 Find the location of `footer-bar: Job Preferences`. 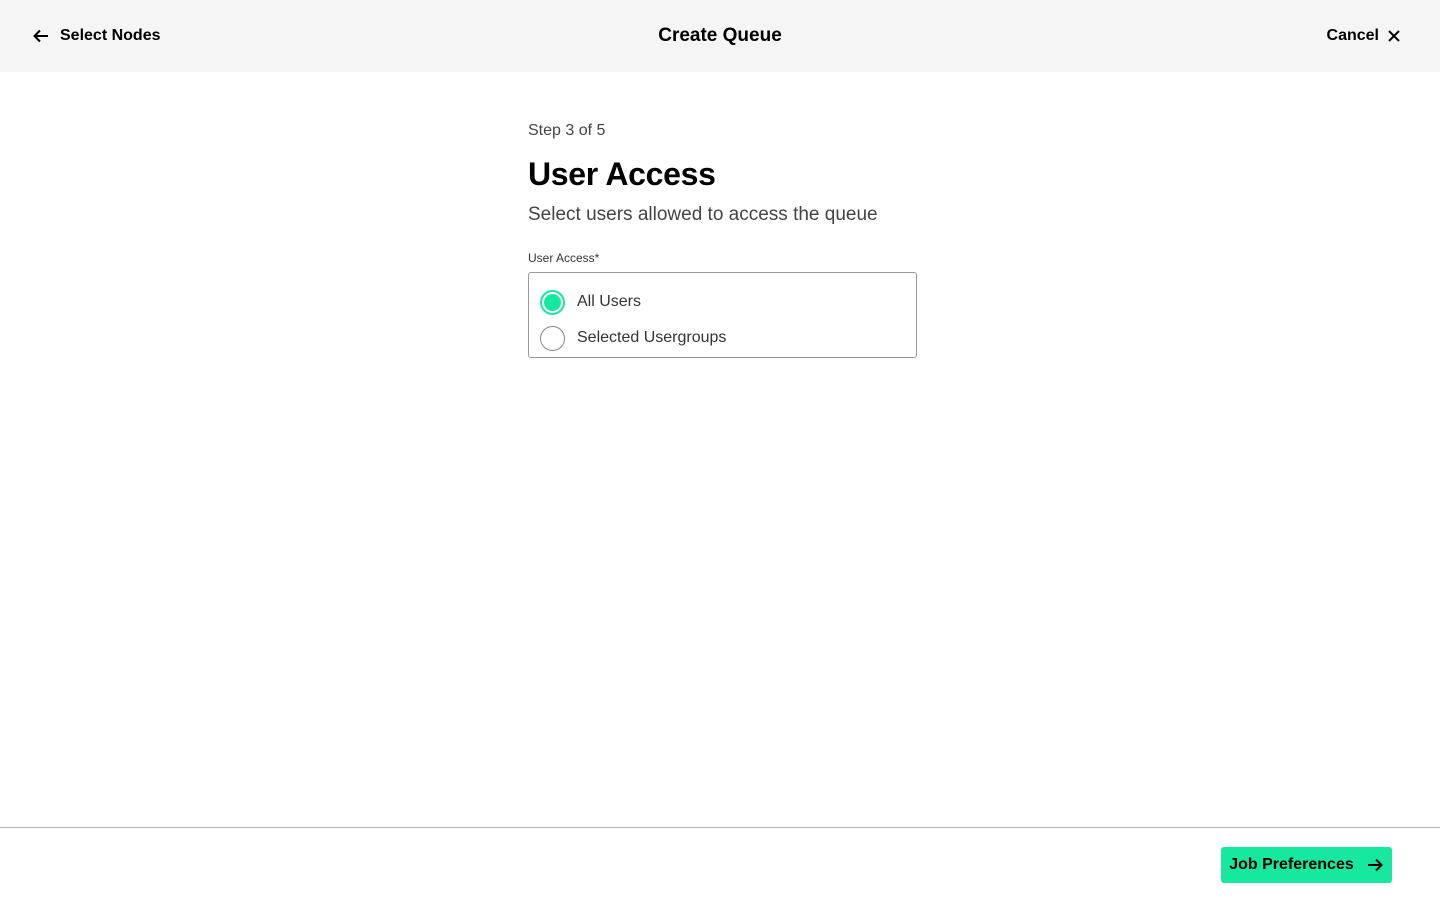

footer-bar: Job Preferences is located at coordinates (720, 863).